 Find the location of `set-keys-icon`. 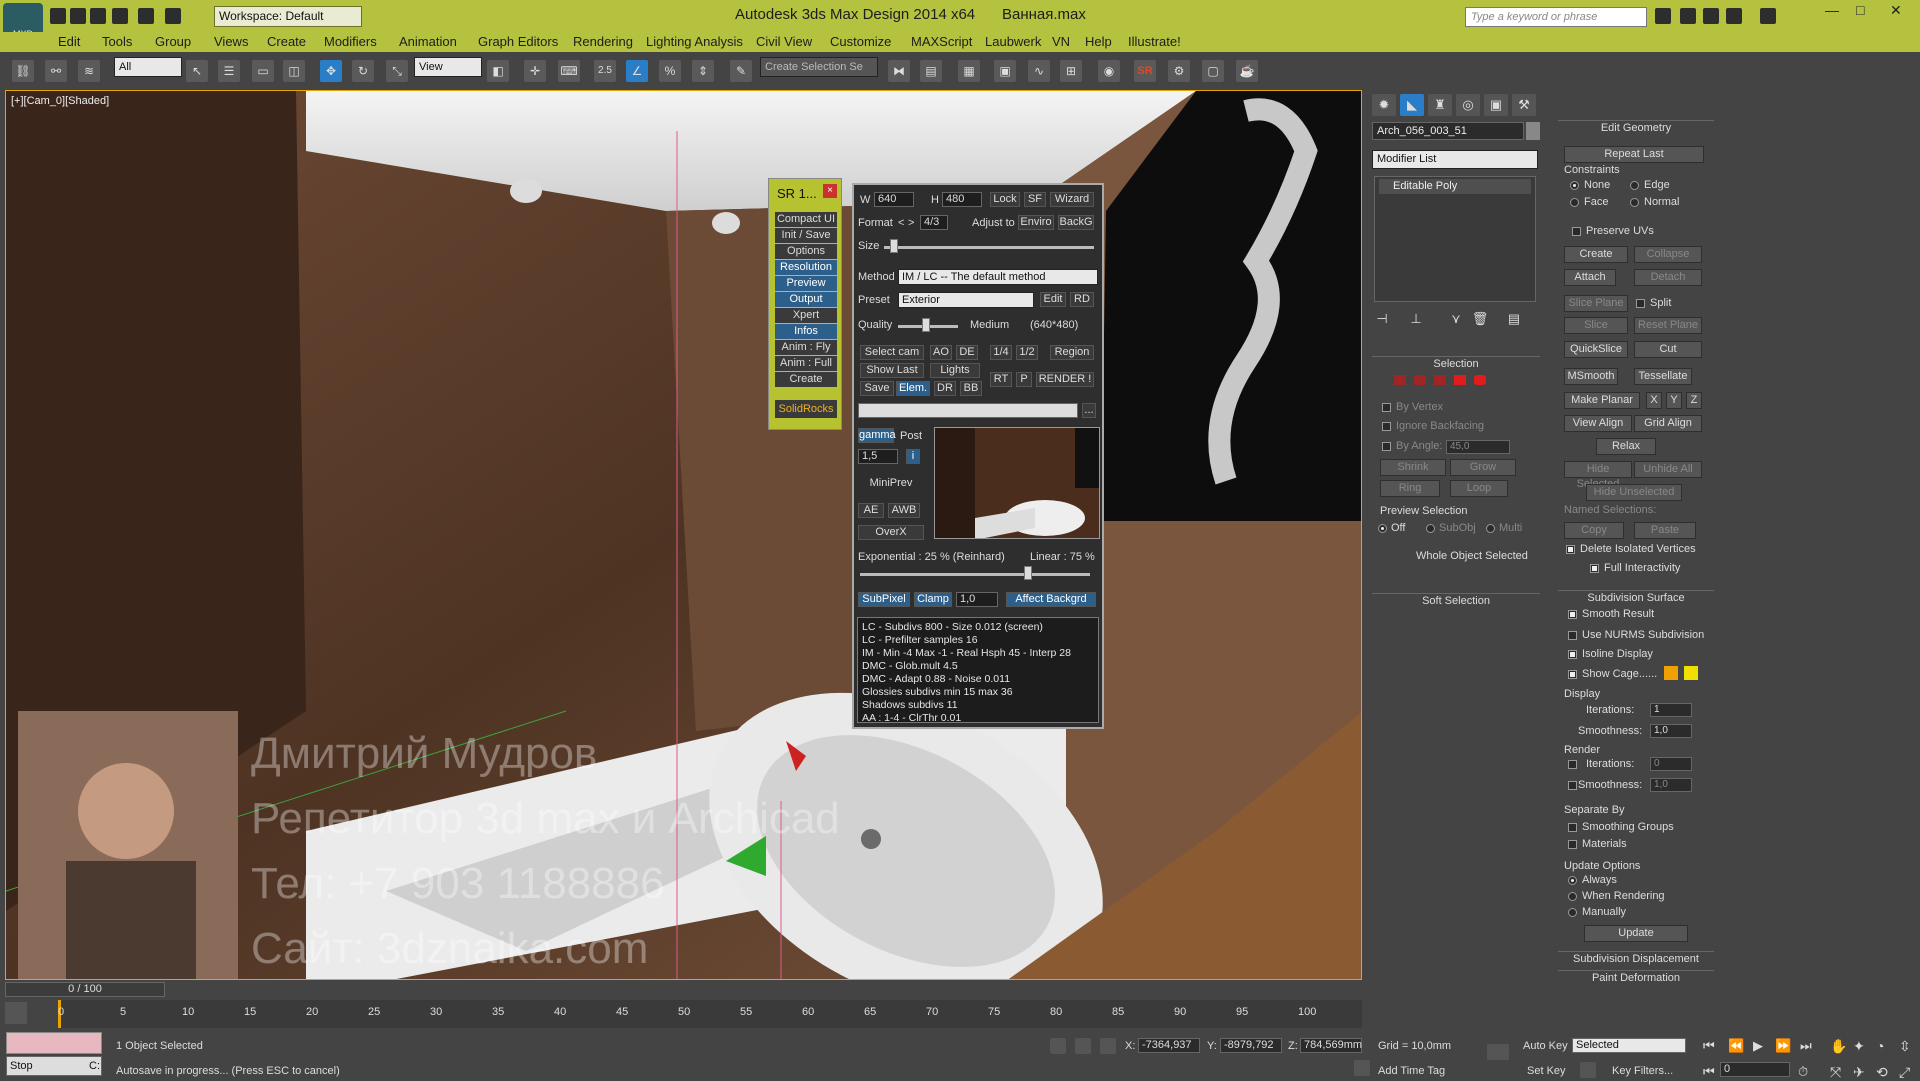

set-keys-icon is located at coordinates (1588, 1070).